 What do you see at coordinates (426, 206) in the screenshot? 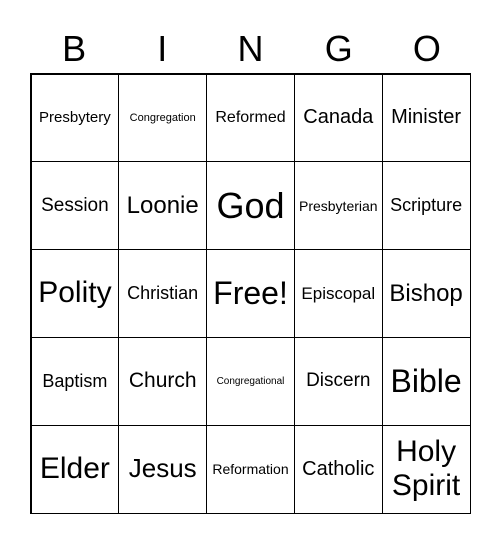
I see `bingo-cell: Scripture` at bounding box center [426, 206].